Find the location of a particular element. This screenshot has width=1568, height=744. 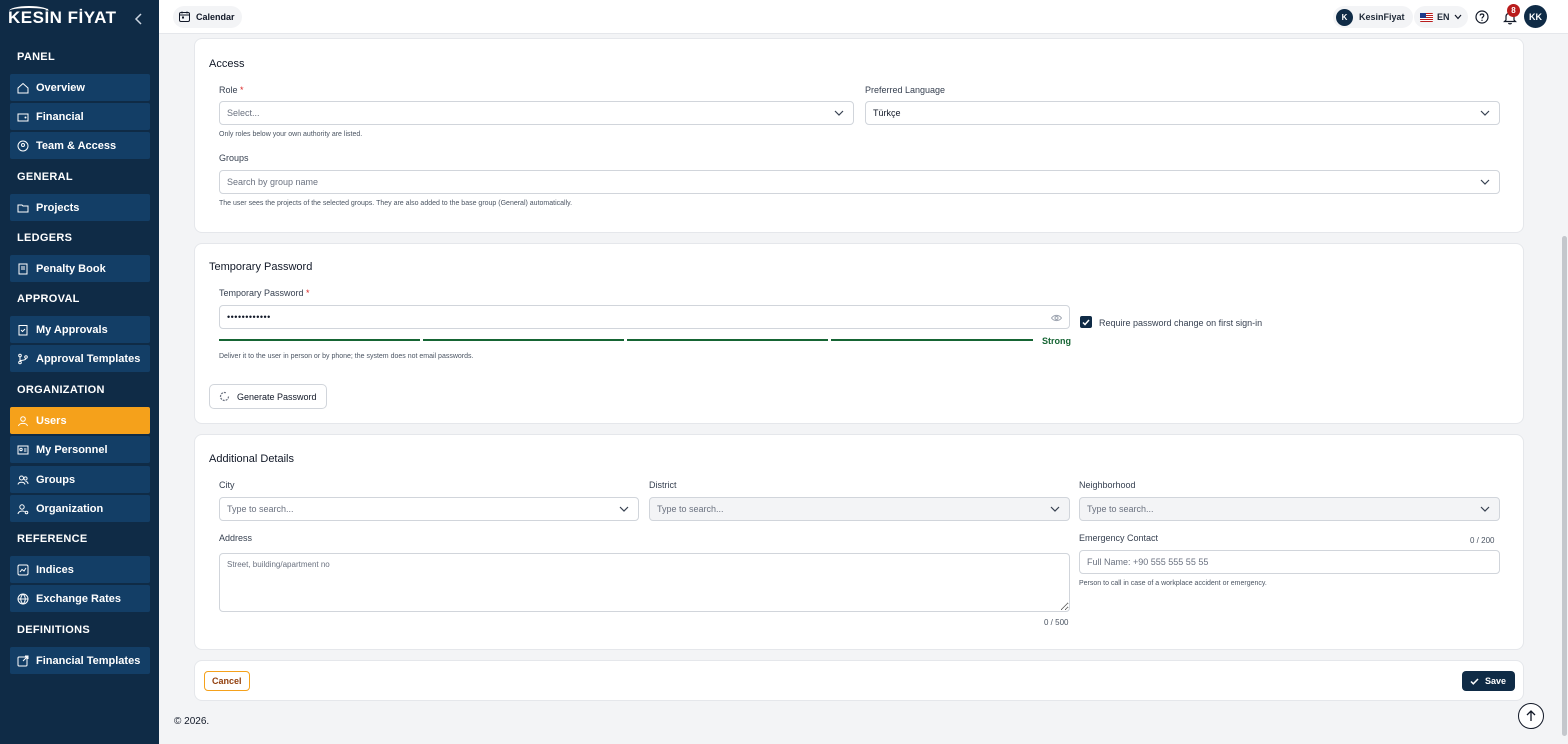

groups-placeholder: Search by group name is located at coordinates (273, 182).